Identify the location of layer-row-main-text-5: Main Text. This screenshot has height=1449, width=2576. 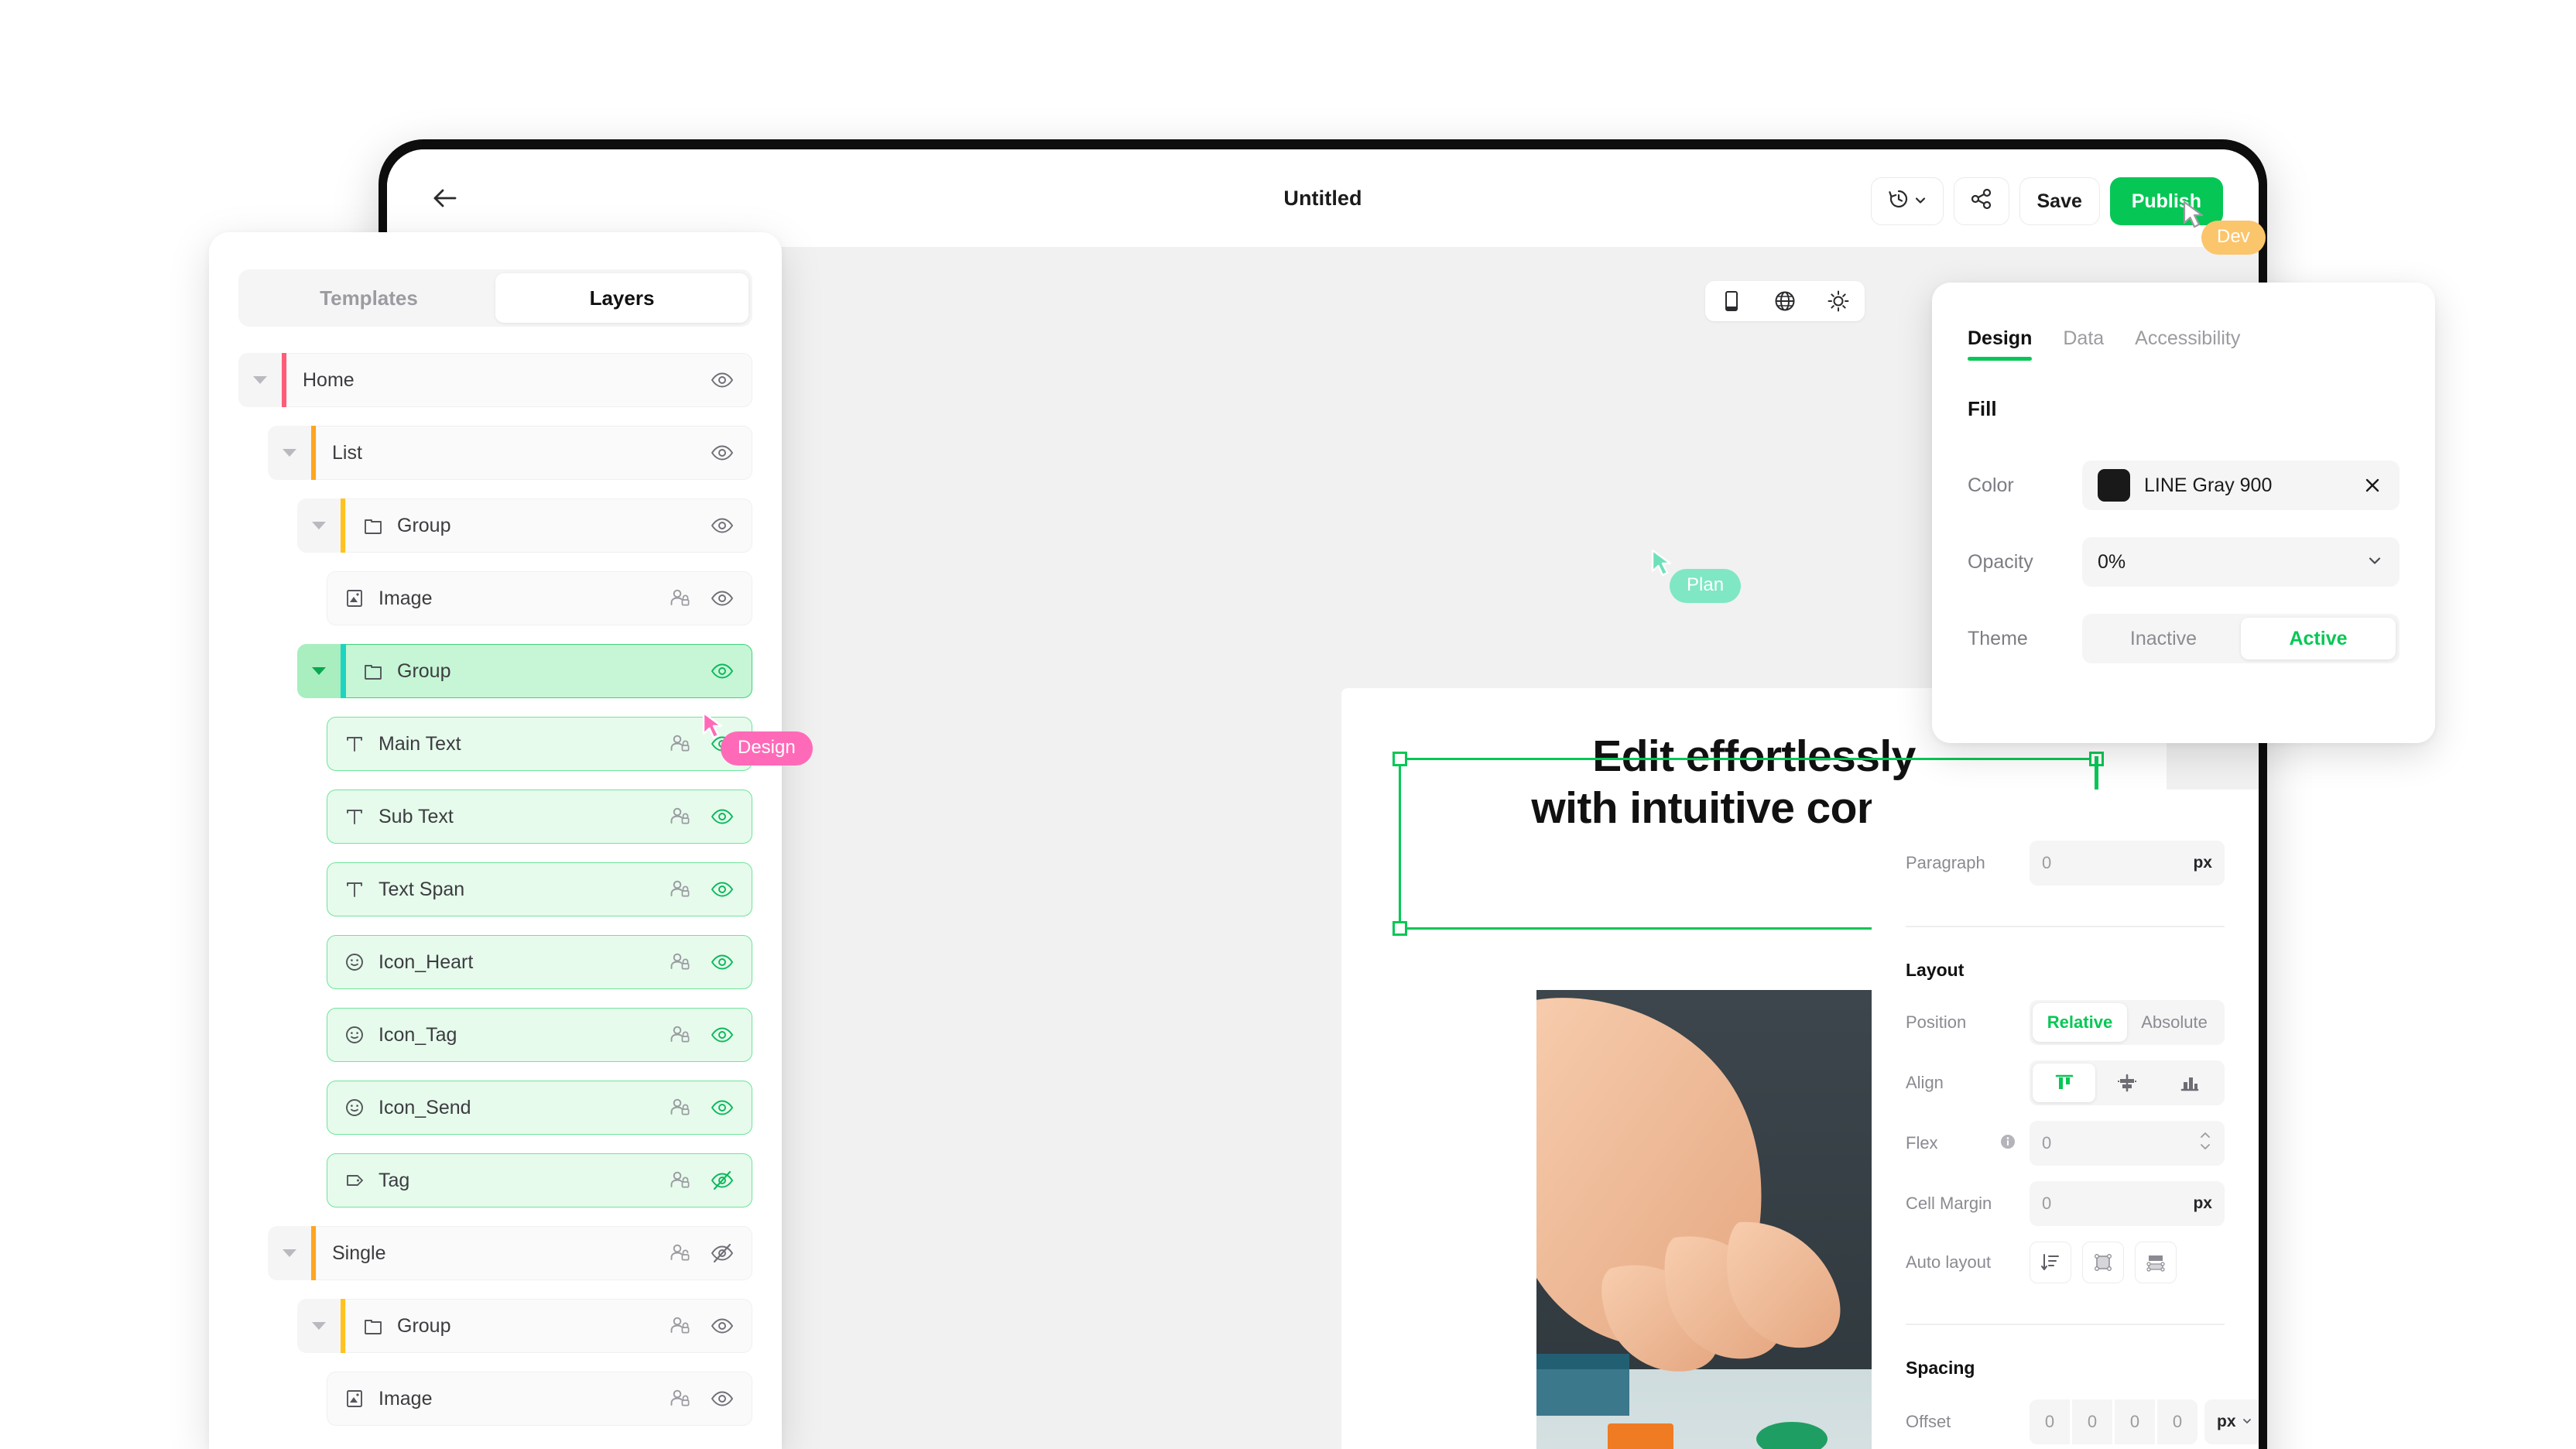
(539, 744).